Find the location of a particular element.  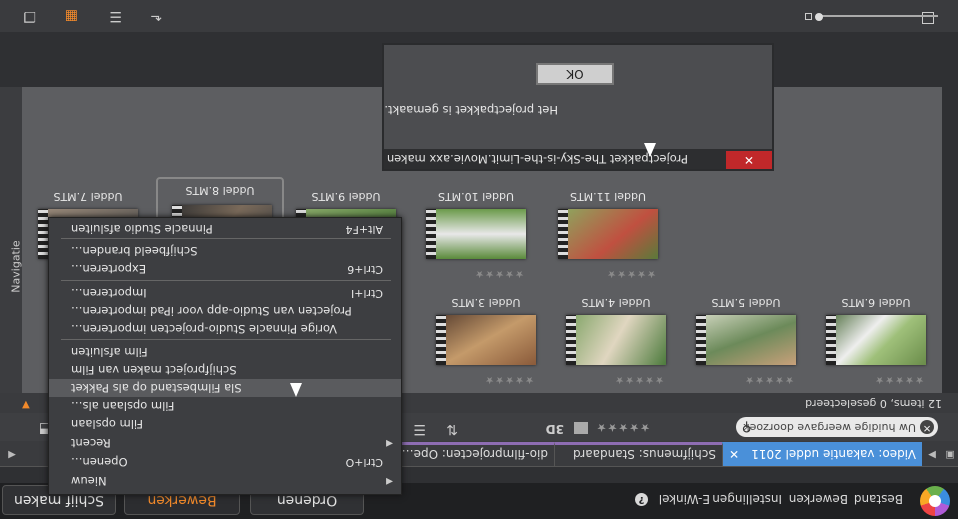

tab-add-icon: ▣ is located at coordinates (950, 454).